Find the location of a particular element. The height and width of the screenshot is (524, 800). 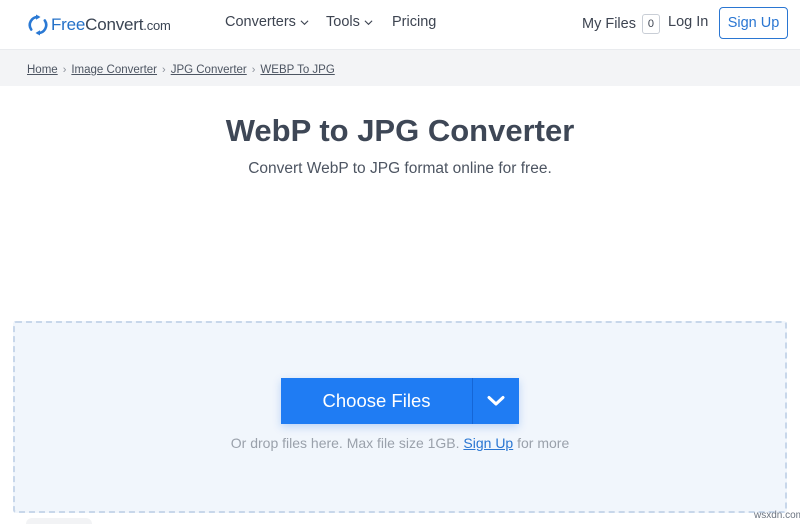

login-link: Log In is located at coordinates (688, 22).